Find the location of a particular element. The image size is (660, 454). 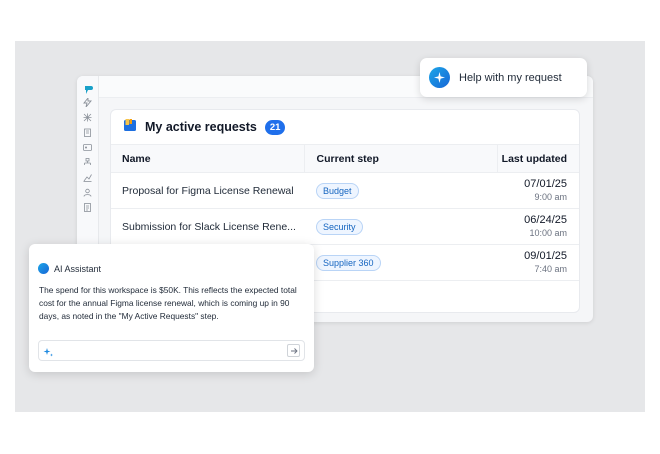

assistant-input-box is located at coordinates (171, 350).